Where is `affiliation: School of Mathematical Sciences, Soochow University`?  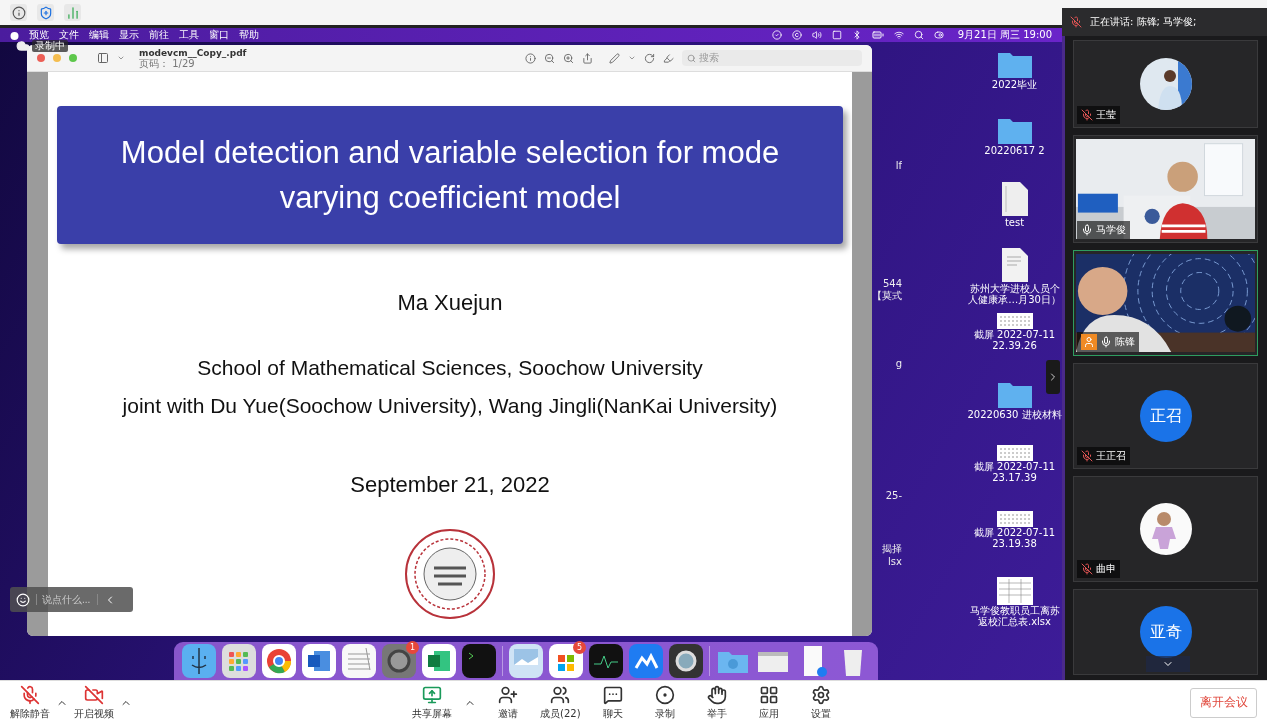
affiliation: School of Mathematical Sciences, Soochow University is located at coordinates (450, 368).